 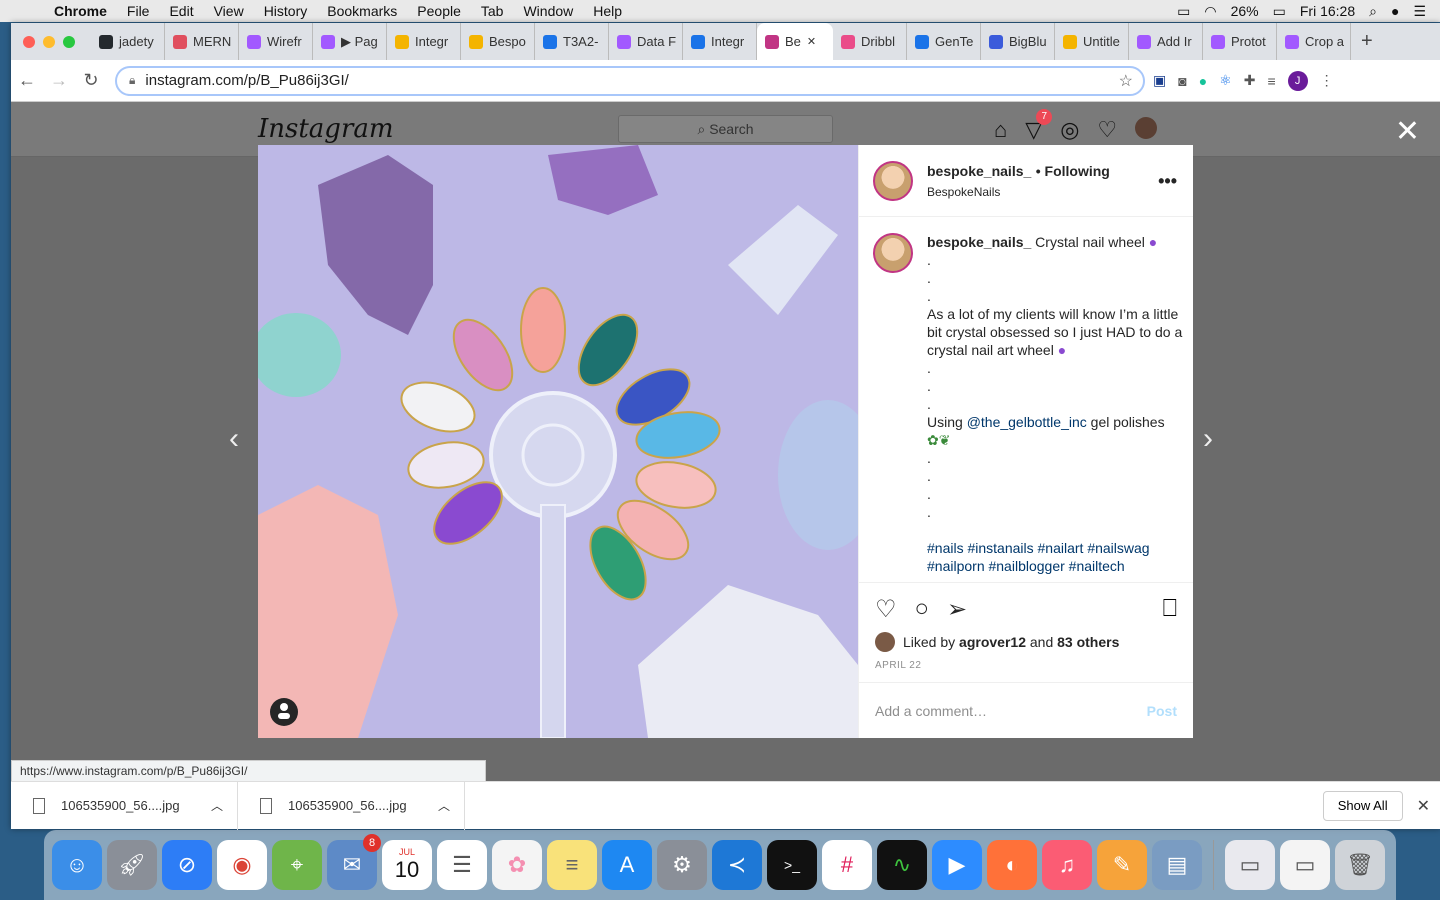 I want to click on menu-history: History, so click(x=286, y=11).